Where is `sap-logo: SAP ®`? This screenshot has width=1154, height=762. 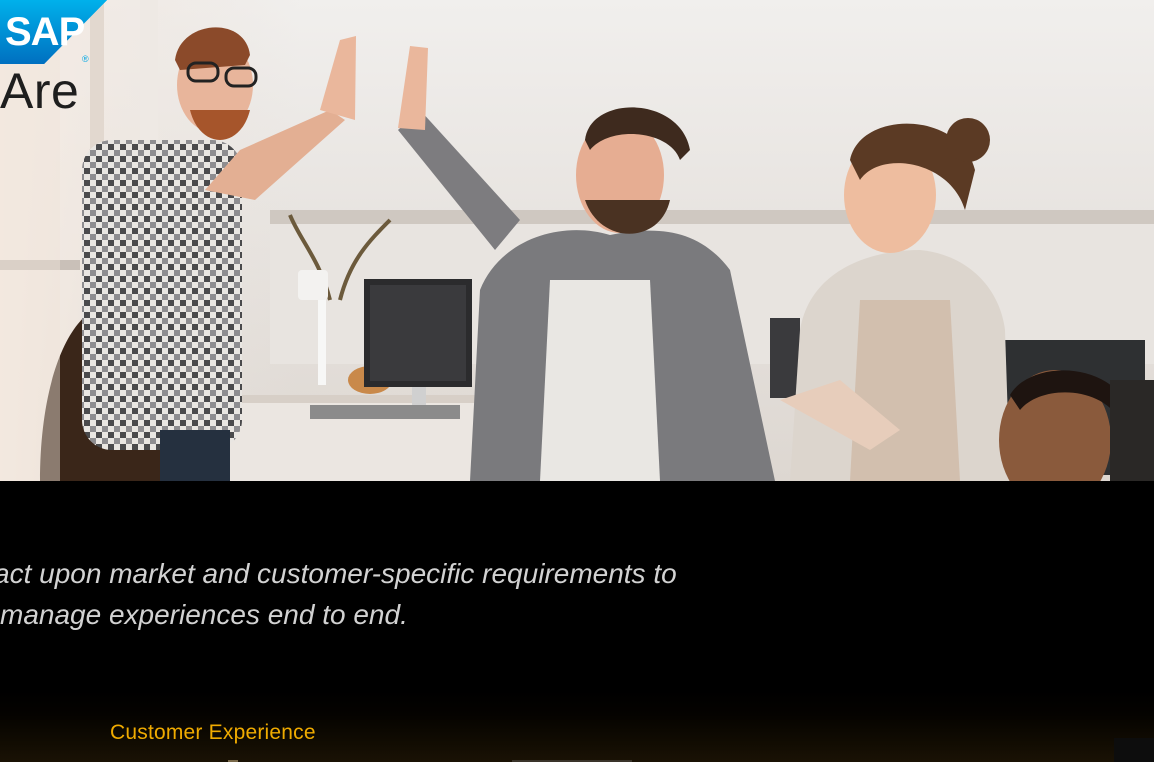 sap-logo: SAP ® is located at coordinates (53, 32).